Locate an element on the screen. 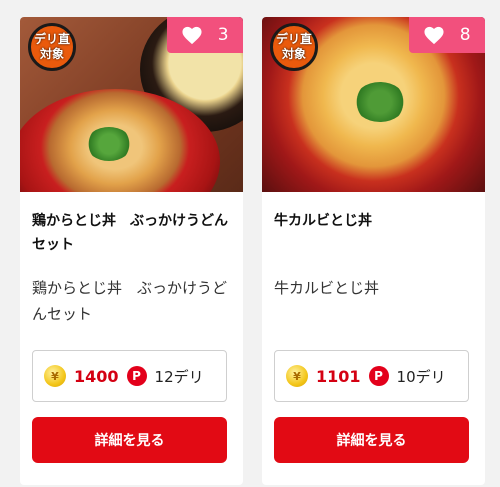 Image resolution: width=500 pixels, height=487 pixels. product-description: 鶏からとじ丼 ぶっかけうどんセット is located at coordinates (130, 301).